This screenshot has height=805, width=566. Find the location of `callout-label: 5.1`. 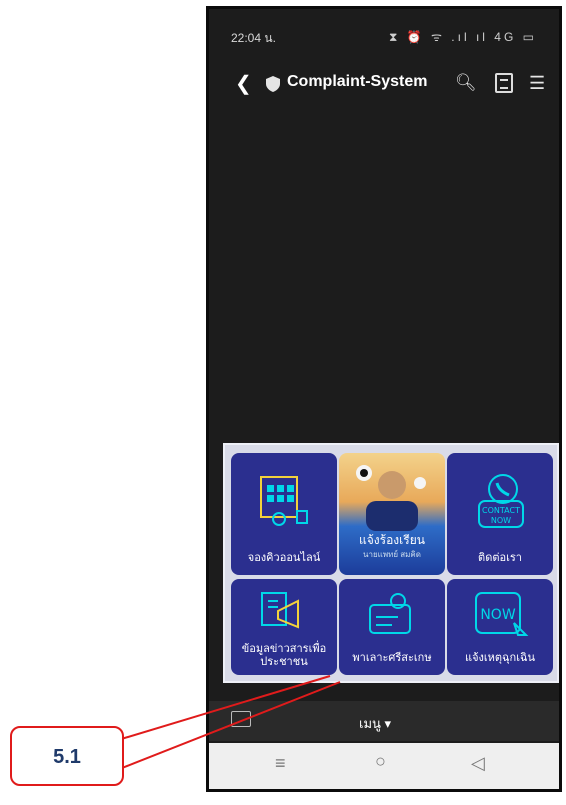

callout-label: 5.1 is located at coordinates (67, 757).